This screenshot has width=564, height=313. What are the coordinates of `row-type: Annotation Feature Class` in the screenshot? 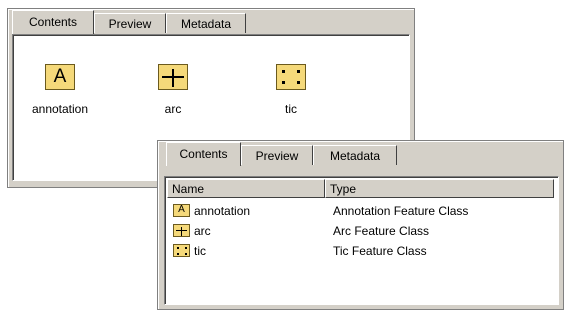 It's located at (401, 211).